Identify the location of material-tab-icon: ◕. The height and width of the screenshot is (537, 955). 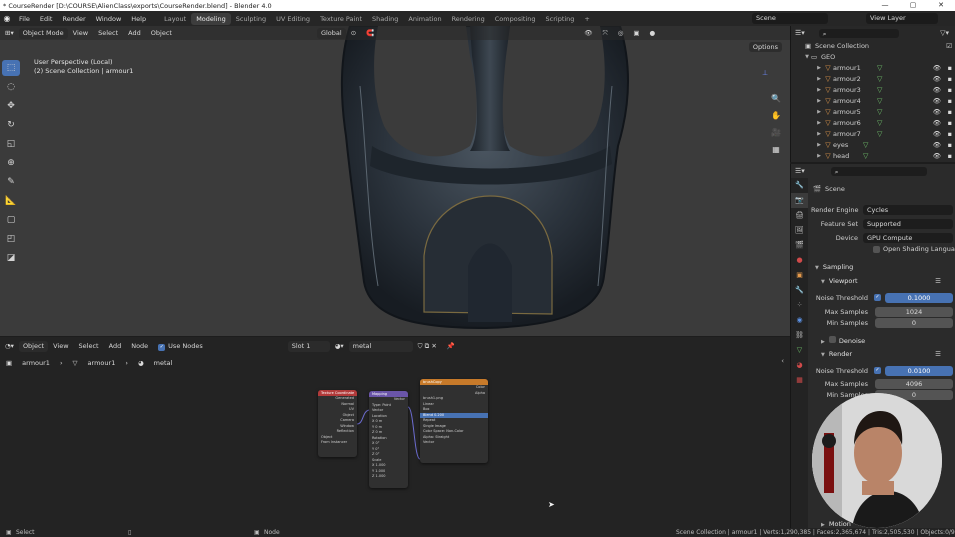
(799, 365).